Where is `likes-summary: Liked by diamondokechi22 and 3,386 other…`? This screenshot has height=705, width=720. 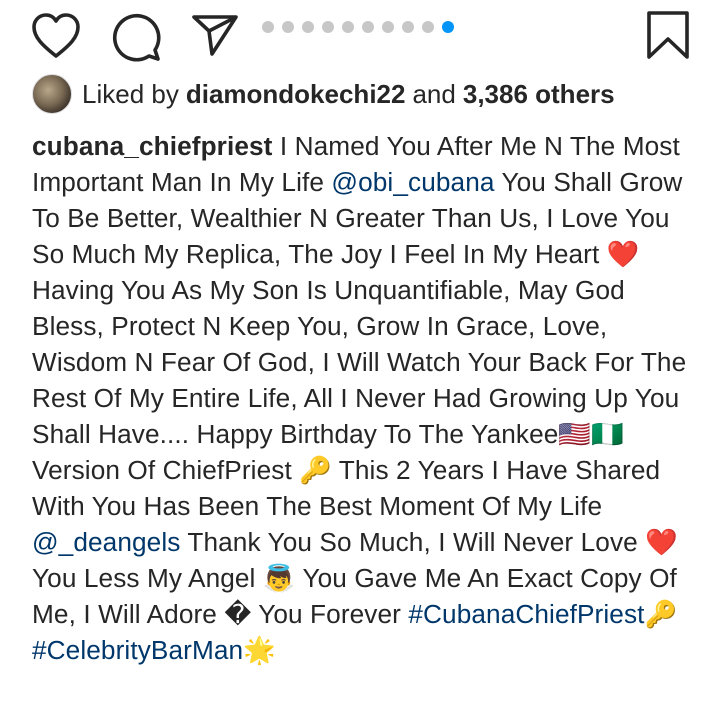 likes-summary: Liked by diamondokechi22 and 3,386 other… is located at coordinates (323, 94).